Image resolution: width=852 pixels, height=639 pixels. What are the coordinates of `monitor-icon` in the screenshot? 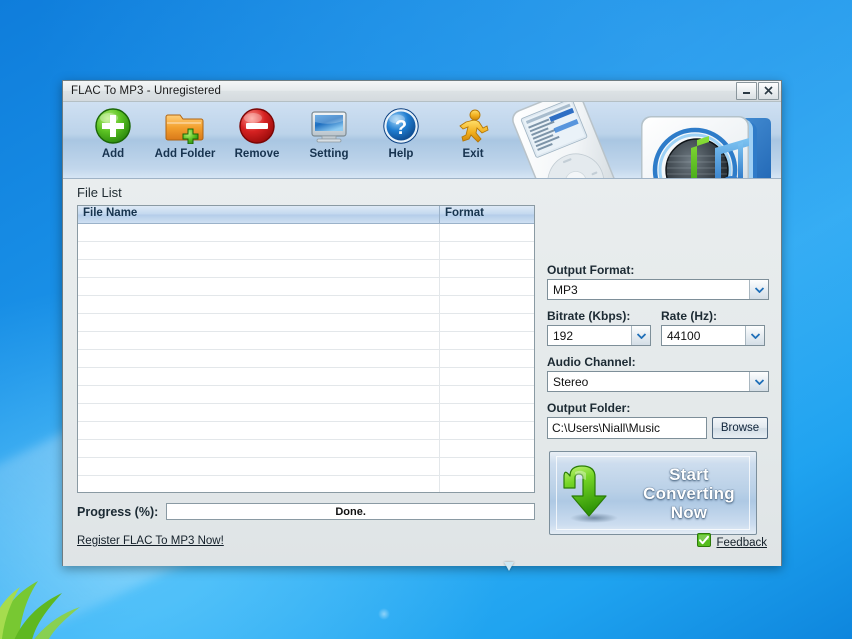 It's located at (329, 126).